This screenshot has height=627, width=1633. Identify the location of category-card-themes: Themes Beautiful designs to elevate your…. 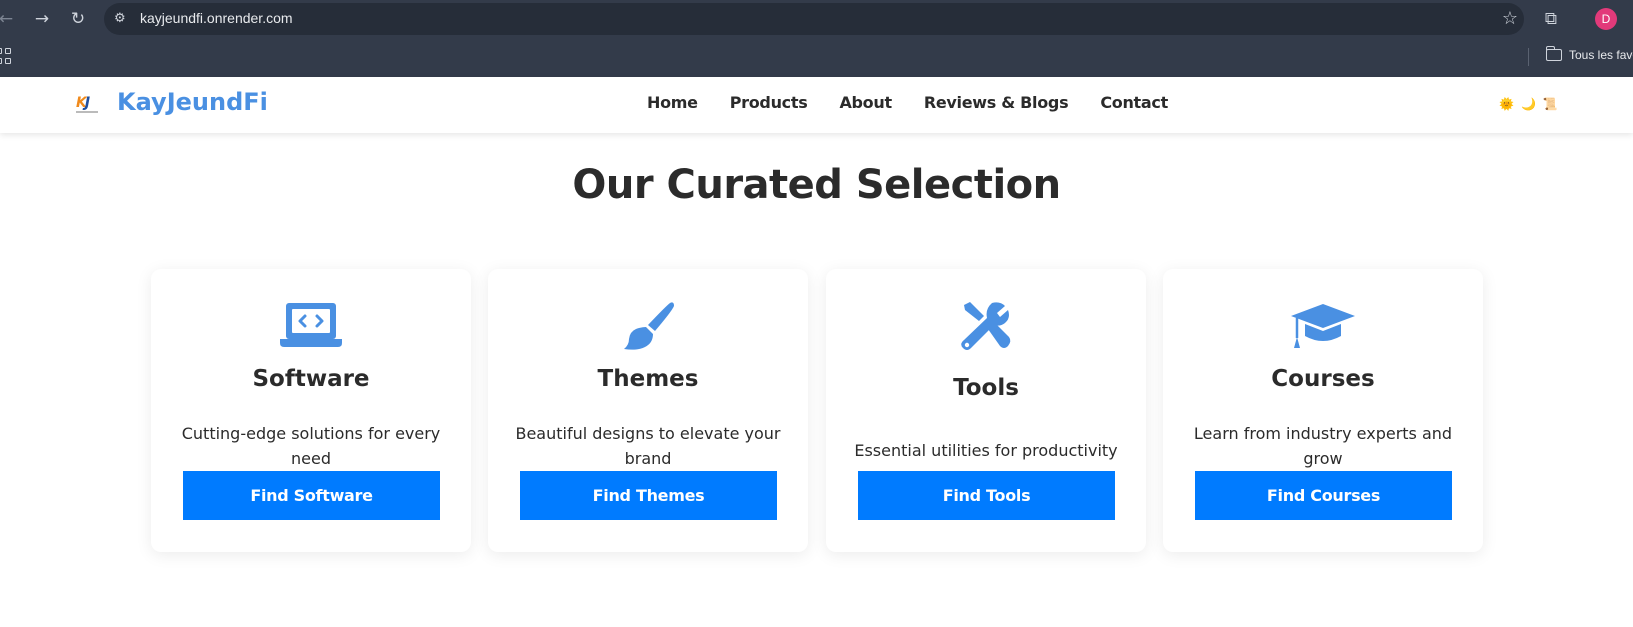
(648, 410).